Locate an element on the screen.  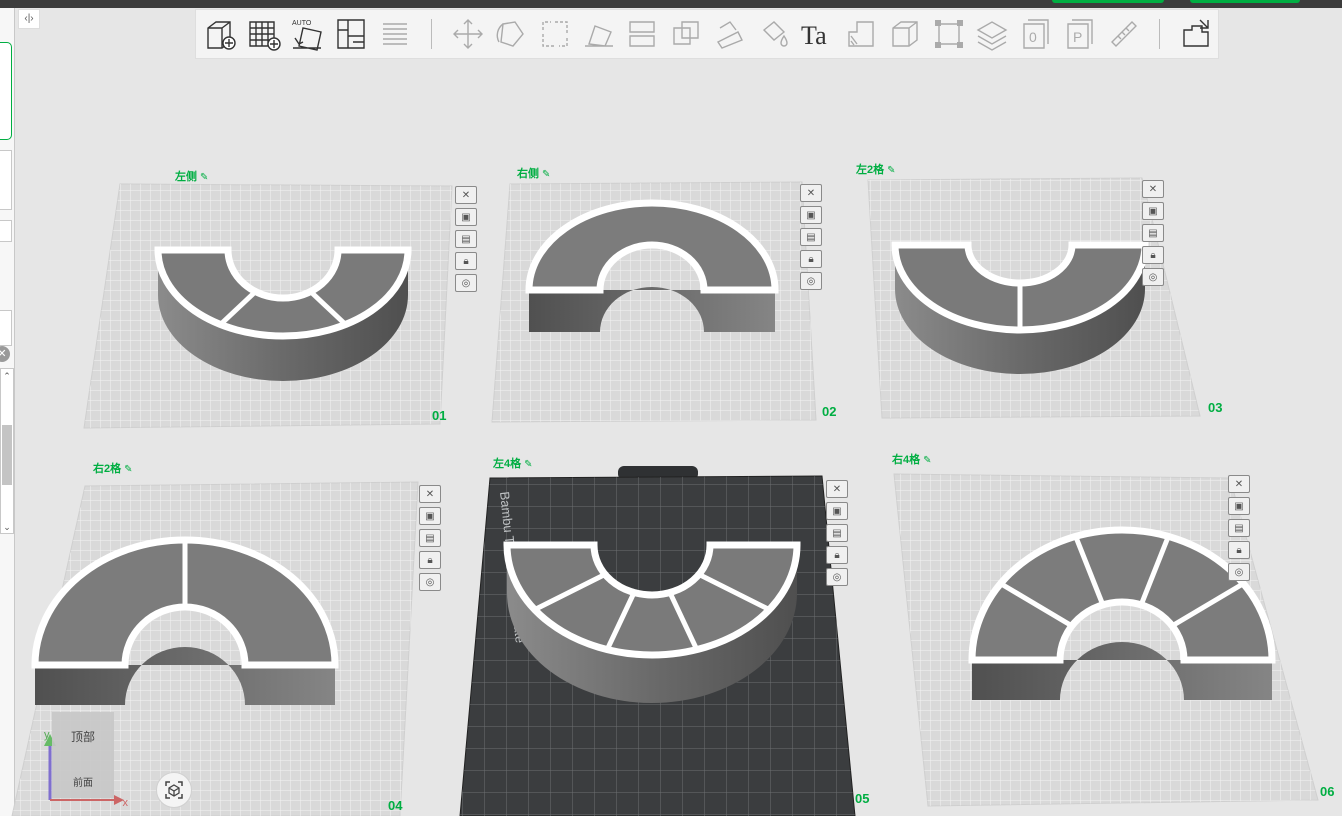
plate-name-05: 左4格 ✎ is located at coordinates (513, 463).